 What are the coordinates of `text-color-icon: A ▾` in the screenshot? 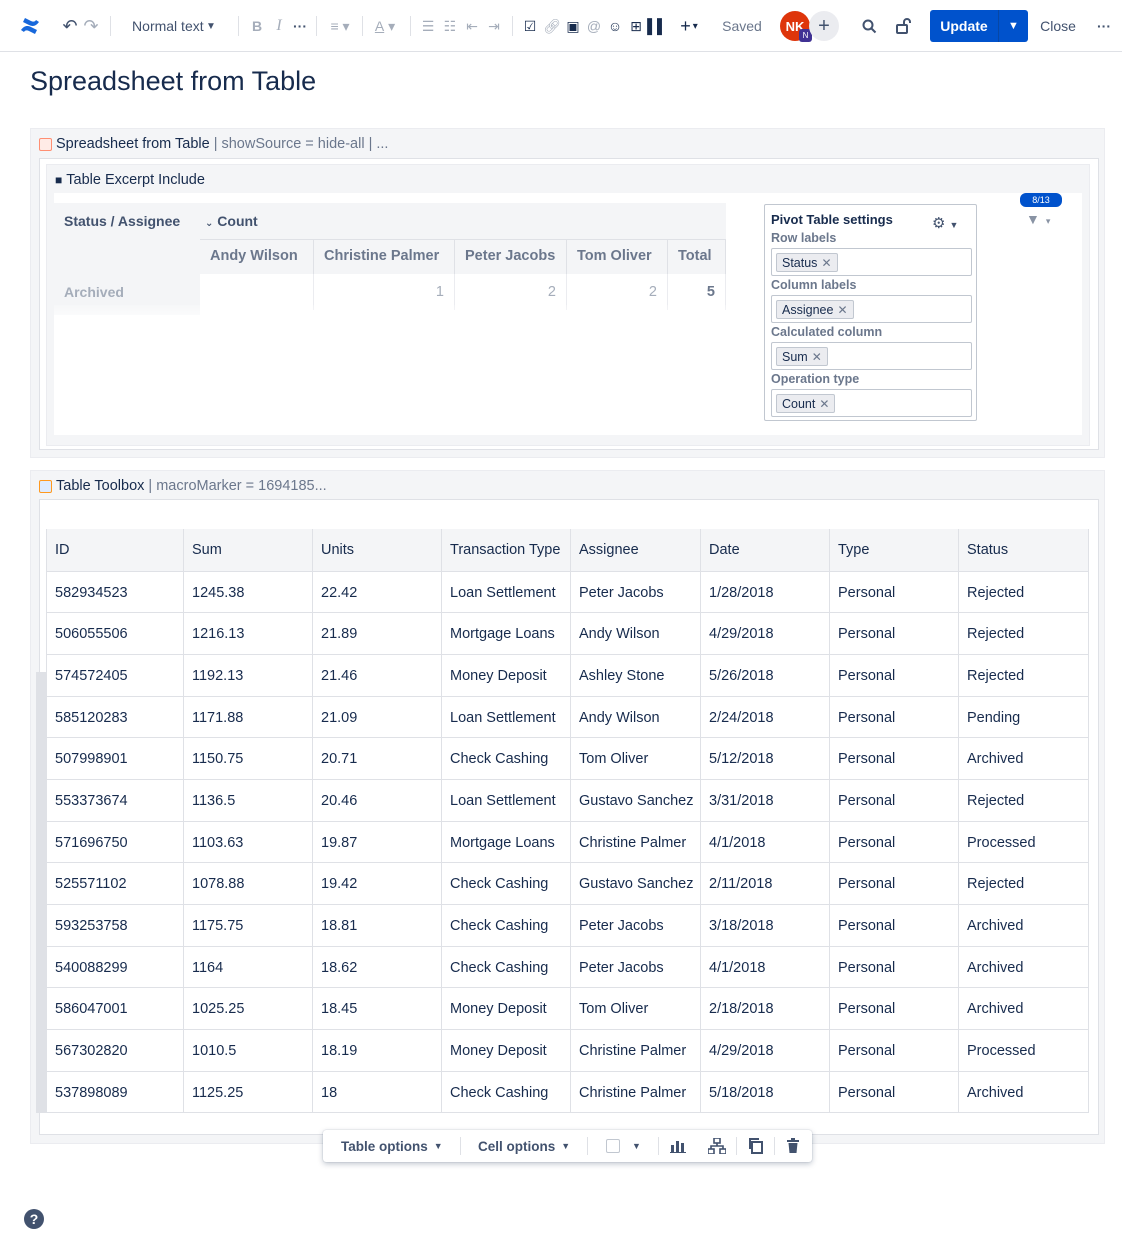 It's located at (385, 26).